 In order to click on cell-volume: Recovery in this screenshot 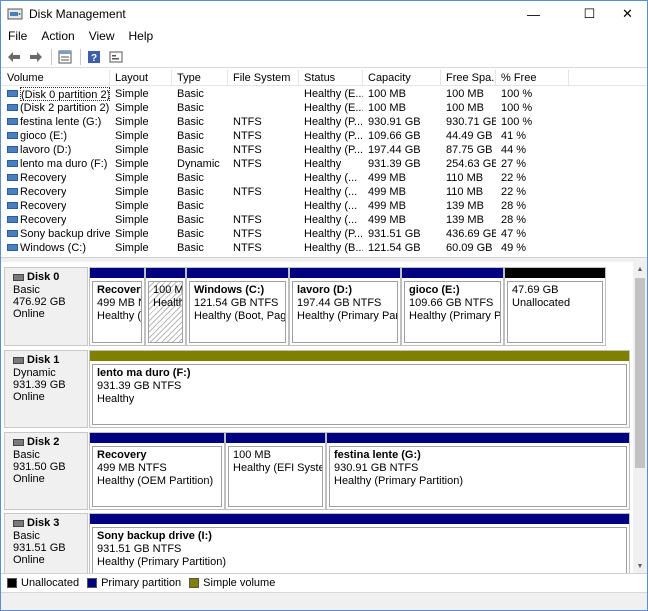, I will do `click(43, 220)`.